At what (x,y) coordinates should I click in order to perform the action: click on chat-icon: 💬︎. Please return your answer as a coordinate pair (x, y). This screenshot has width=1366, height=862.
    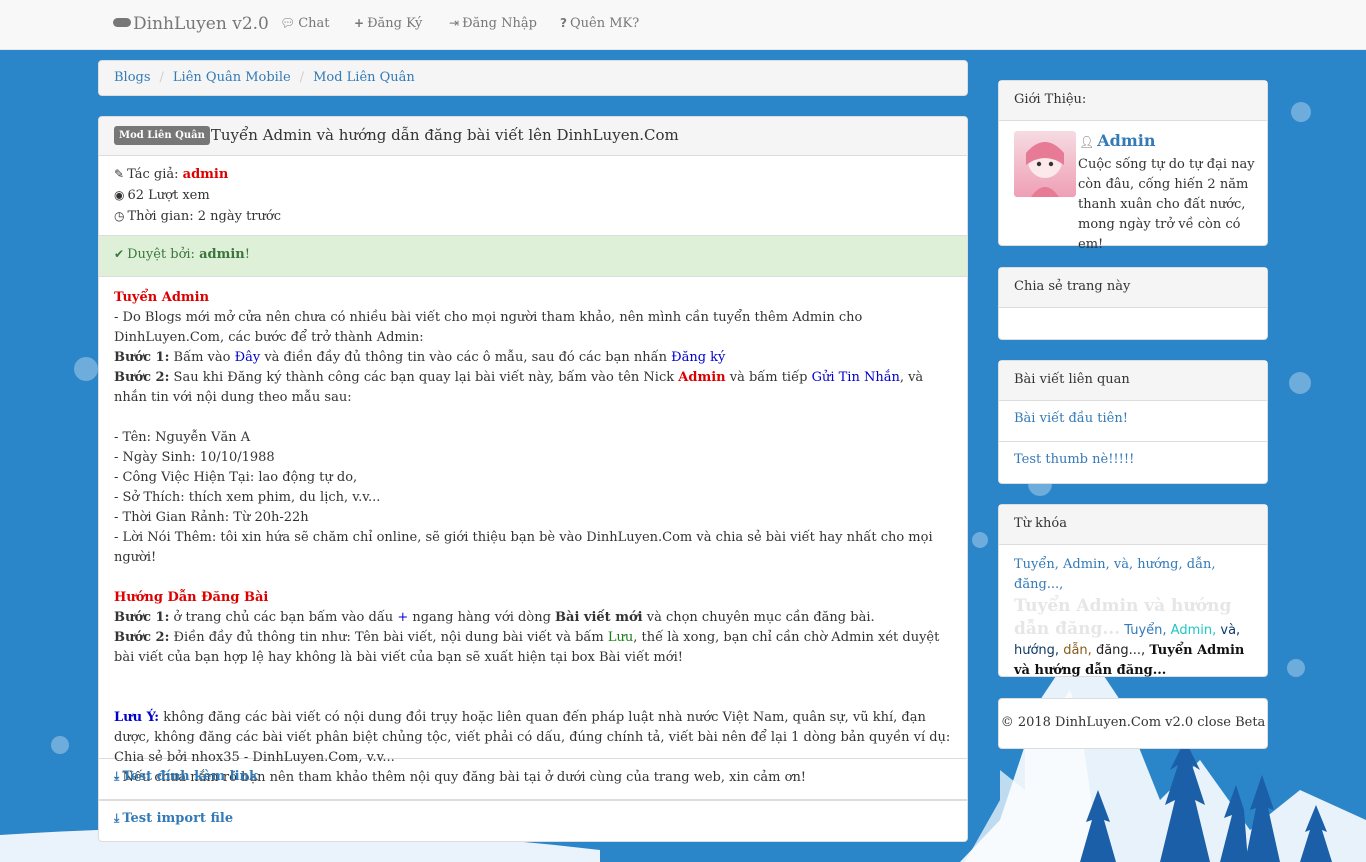
    Looking at the image, I should click on (288, 23).